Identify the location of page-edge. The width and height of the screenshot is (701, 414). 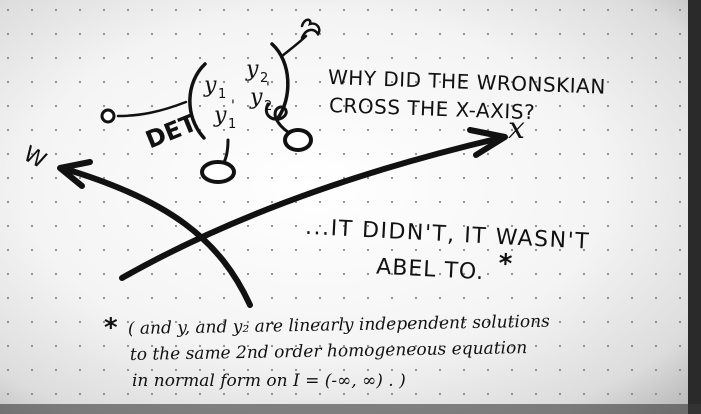
(694, 207).